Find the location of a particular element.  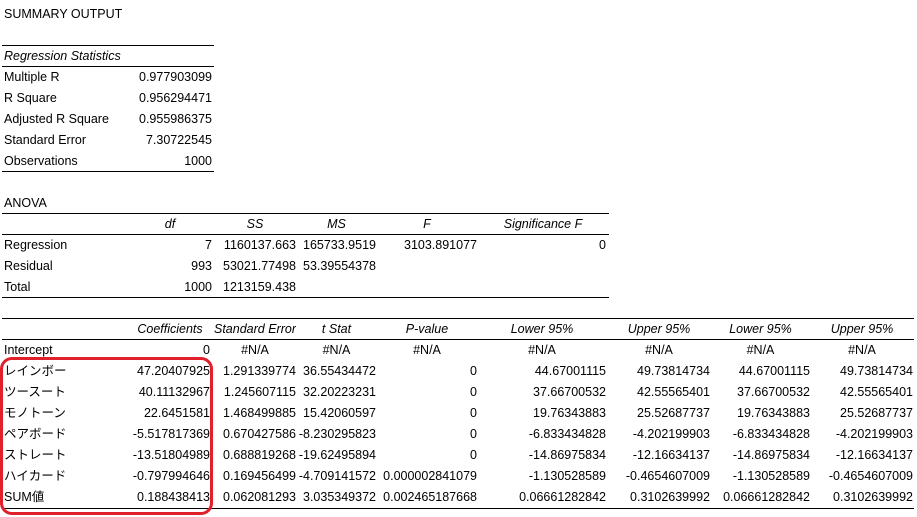

anova-row-label: Residual is located at coordinates (28, 266).